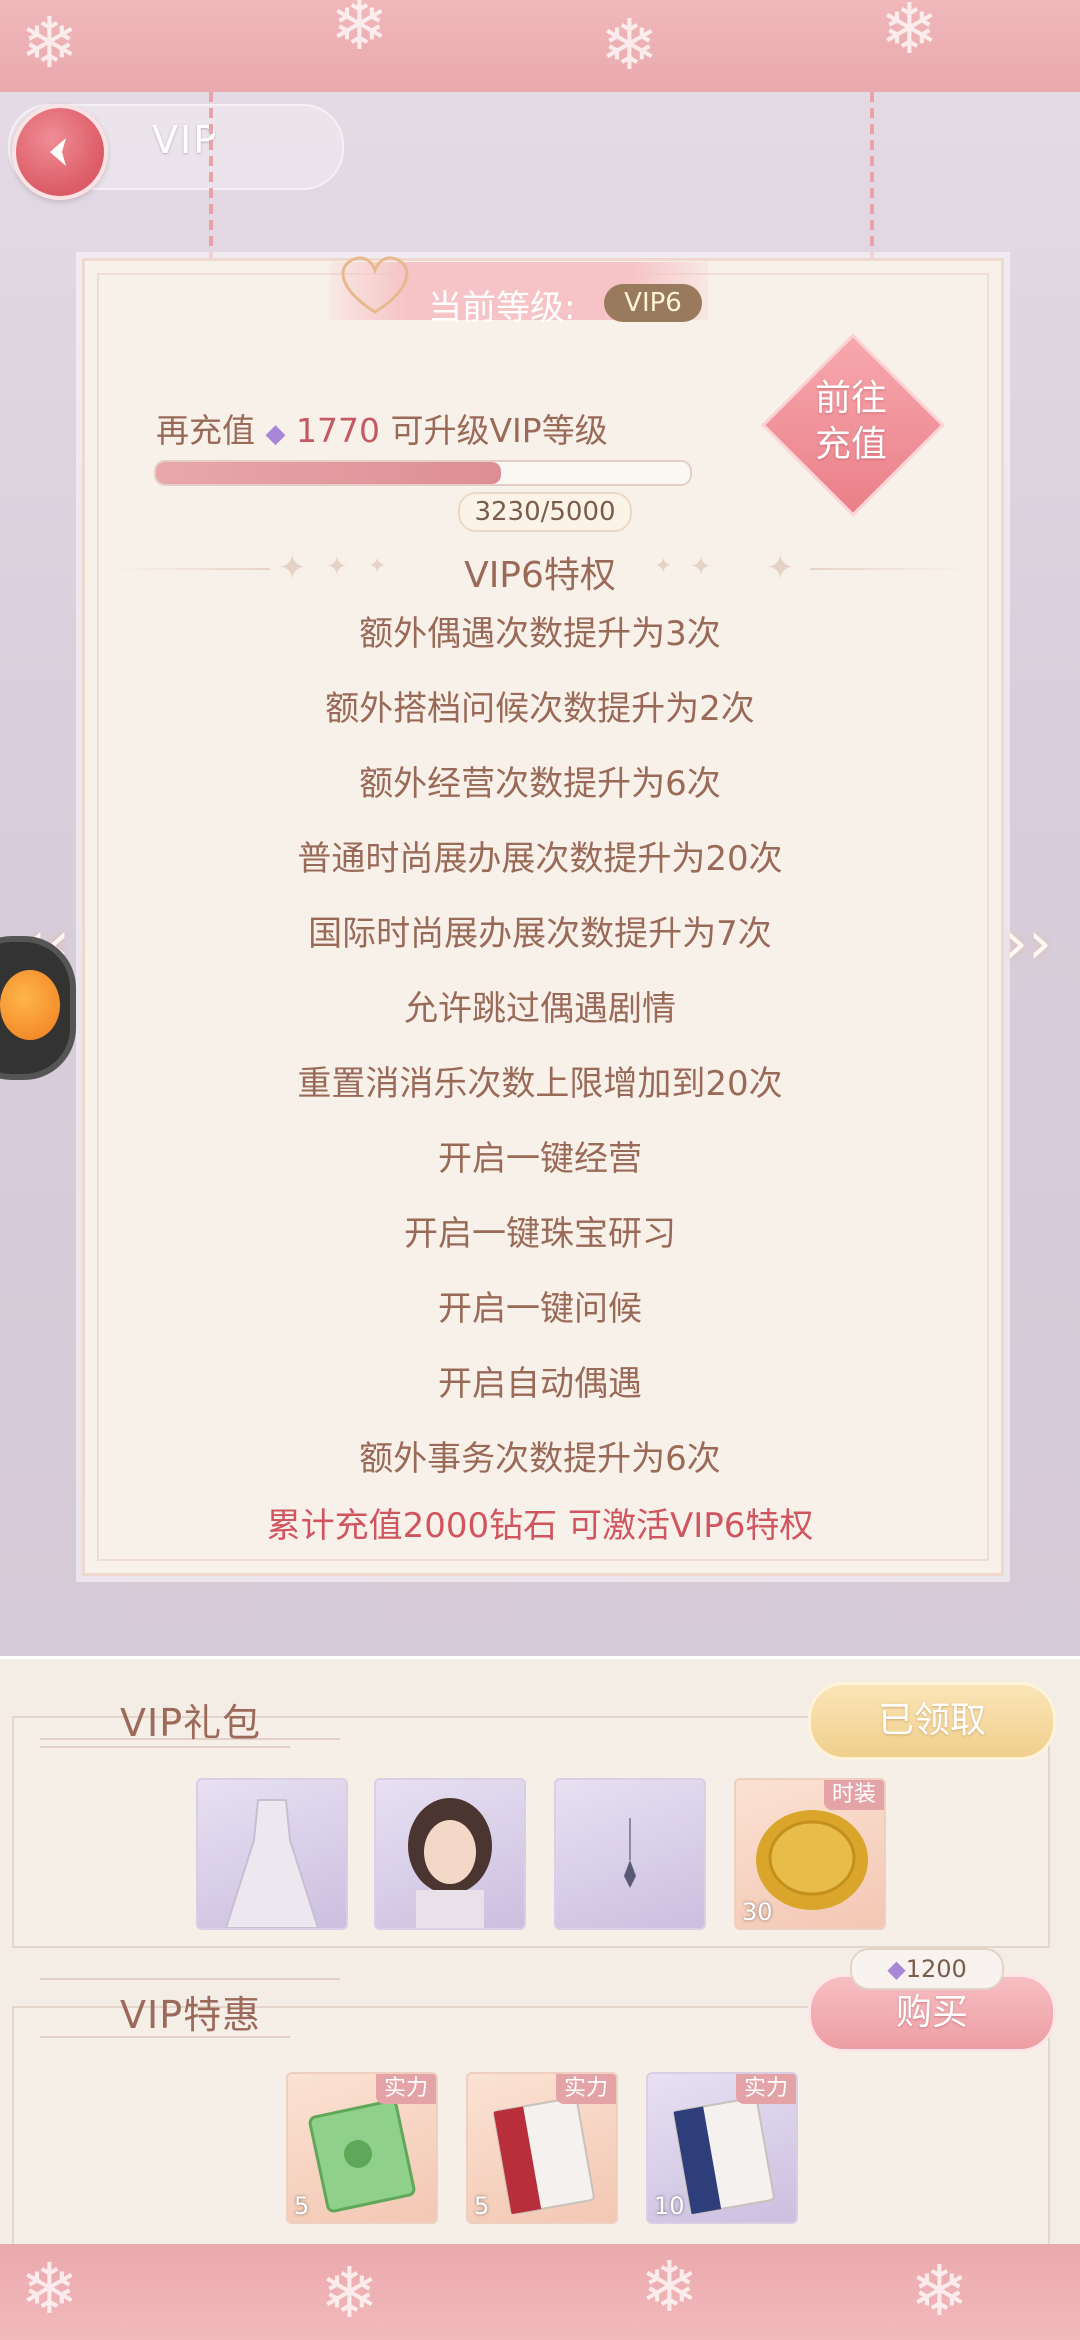  I want to click on privilege-item: 额外搭档问候次数提升为2次, so click(540, 709).